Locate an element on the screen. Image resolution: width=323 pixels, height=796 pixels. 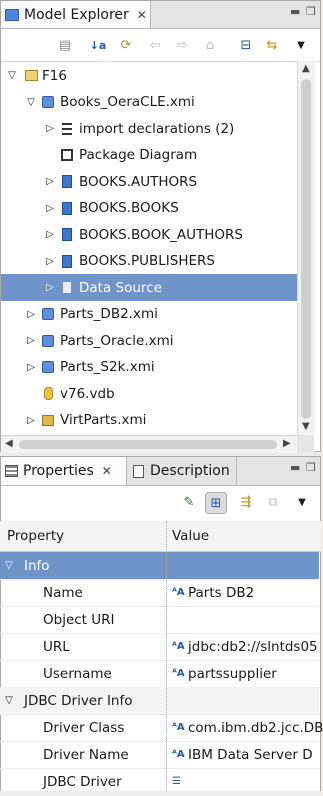
property-category-row: ▽ Info is located at coordinates (159, 566).